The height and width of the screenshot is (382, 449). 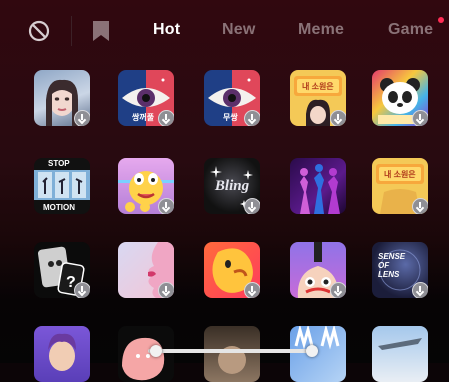 I want to click on effect-tile: ?, so click(x=62, y=270).